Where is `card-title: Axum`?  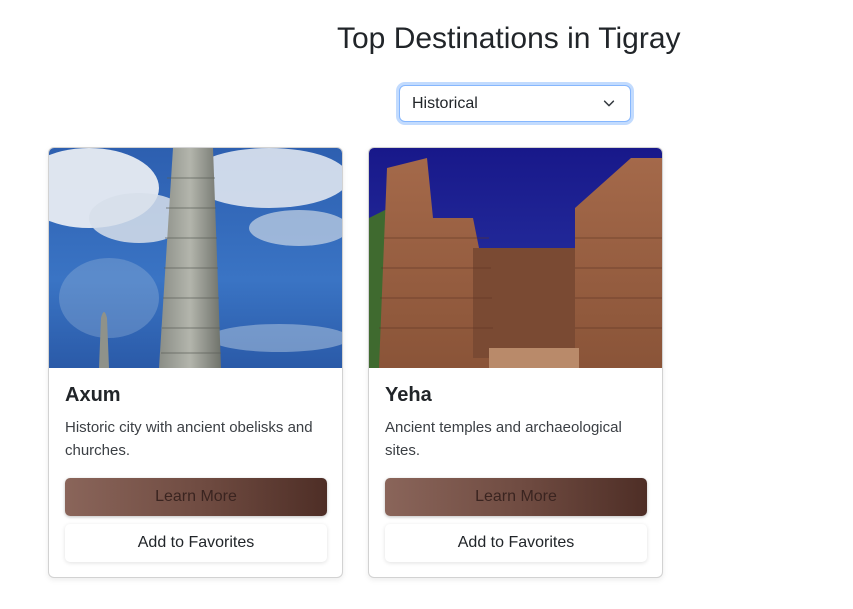 card-title: Axum is located at coordinates (93, 395).